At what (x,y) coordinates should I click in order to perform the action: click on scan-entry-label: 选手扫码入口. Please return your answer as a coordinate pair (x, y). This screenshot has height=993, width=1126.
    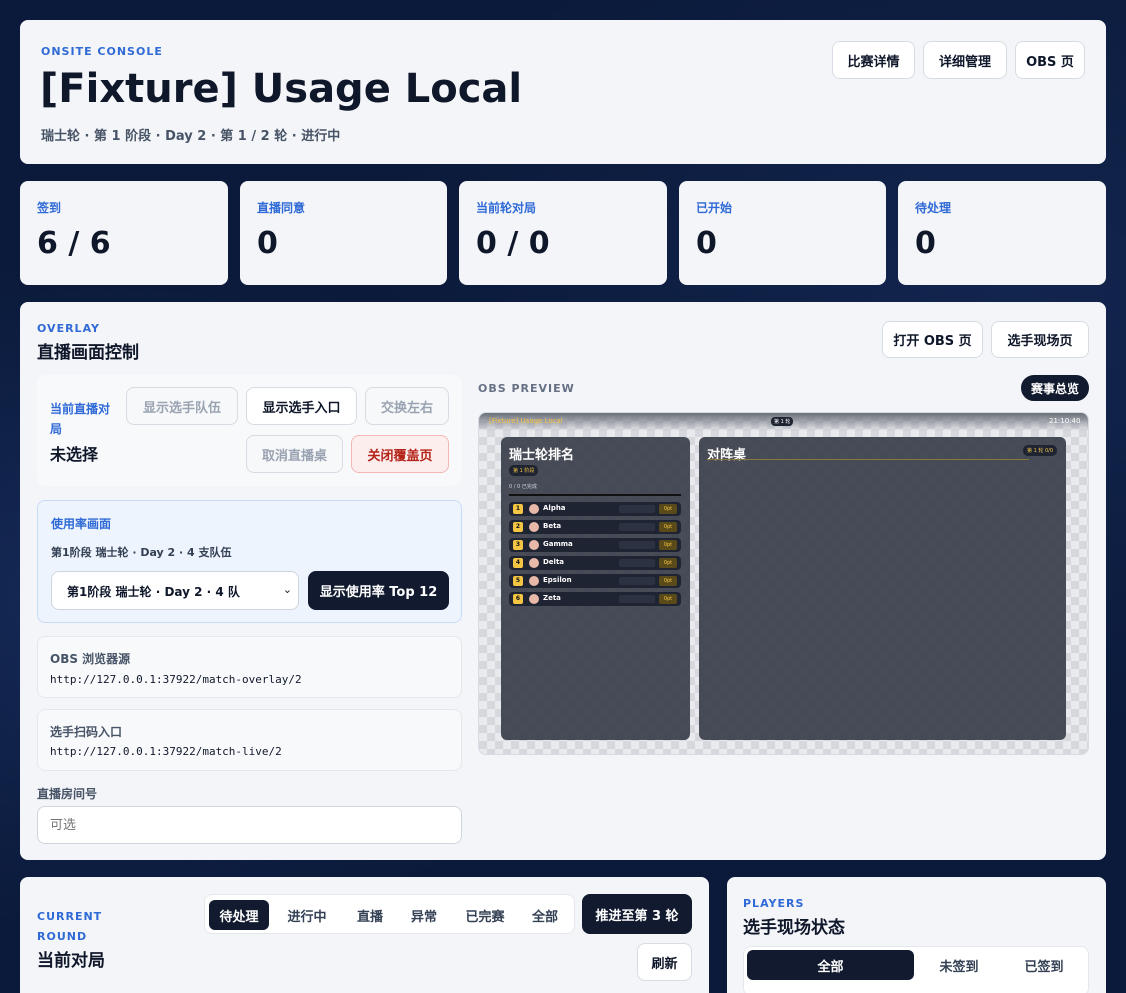
    Looking at the image, I should click on (86, 732).